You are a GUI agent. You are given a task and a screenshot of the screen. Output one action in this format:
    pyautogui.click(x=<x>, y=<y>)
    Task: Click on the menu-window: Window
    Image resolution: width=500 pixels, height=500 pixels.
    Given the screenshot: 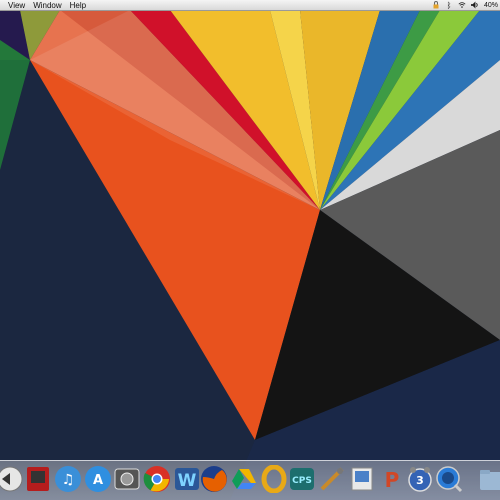 What is the action you would take?
    pyautogui.click(x=47, y=5)
    